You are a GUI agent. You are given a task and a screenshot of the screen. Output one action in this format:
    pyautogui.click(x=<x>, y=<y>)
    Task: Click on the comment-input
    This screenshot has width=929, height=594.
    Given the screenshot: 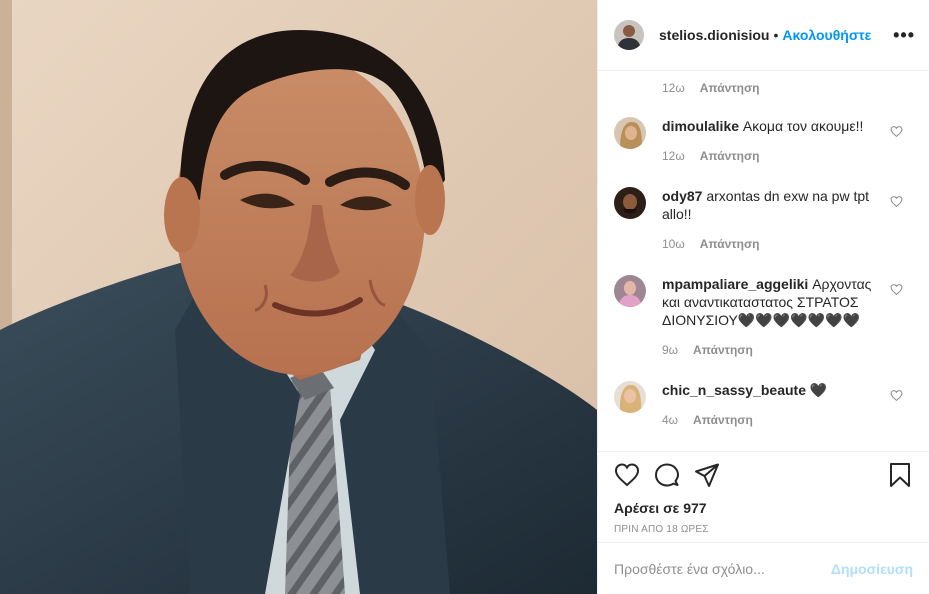 What is the action you would take?
    pyautogui.click(x=722, y=568)
    